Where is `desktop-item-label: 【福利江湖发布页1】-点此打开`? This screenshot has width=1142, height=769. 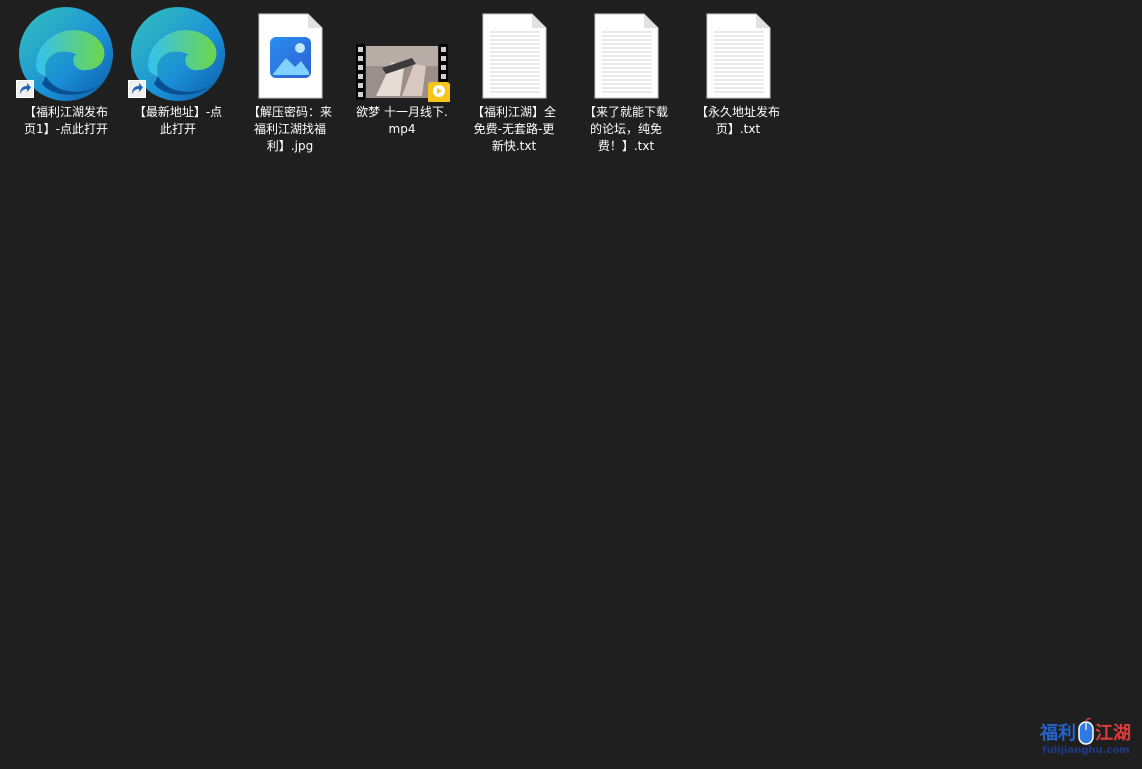 desktop-item-label: 【福利江湖发布页1】-点此打开 is located at coordinates (65, 120).